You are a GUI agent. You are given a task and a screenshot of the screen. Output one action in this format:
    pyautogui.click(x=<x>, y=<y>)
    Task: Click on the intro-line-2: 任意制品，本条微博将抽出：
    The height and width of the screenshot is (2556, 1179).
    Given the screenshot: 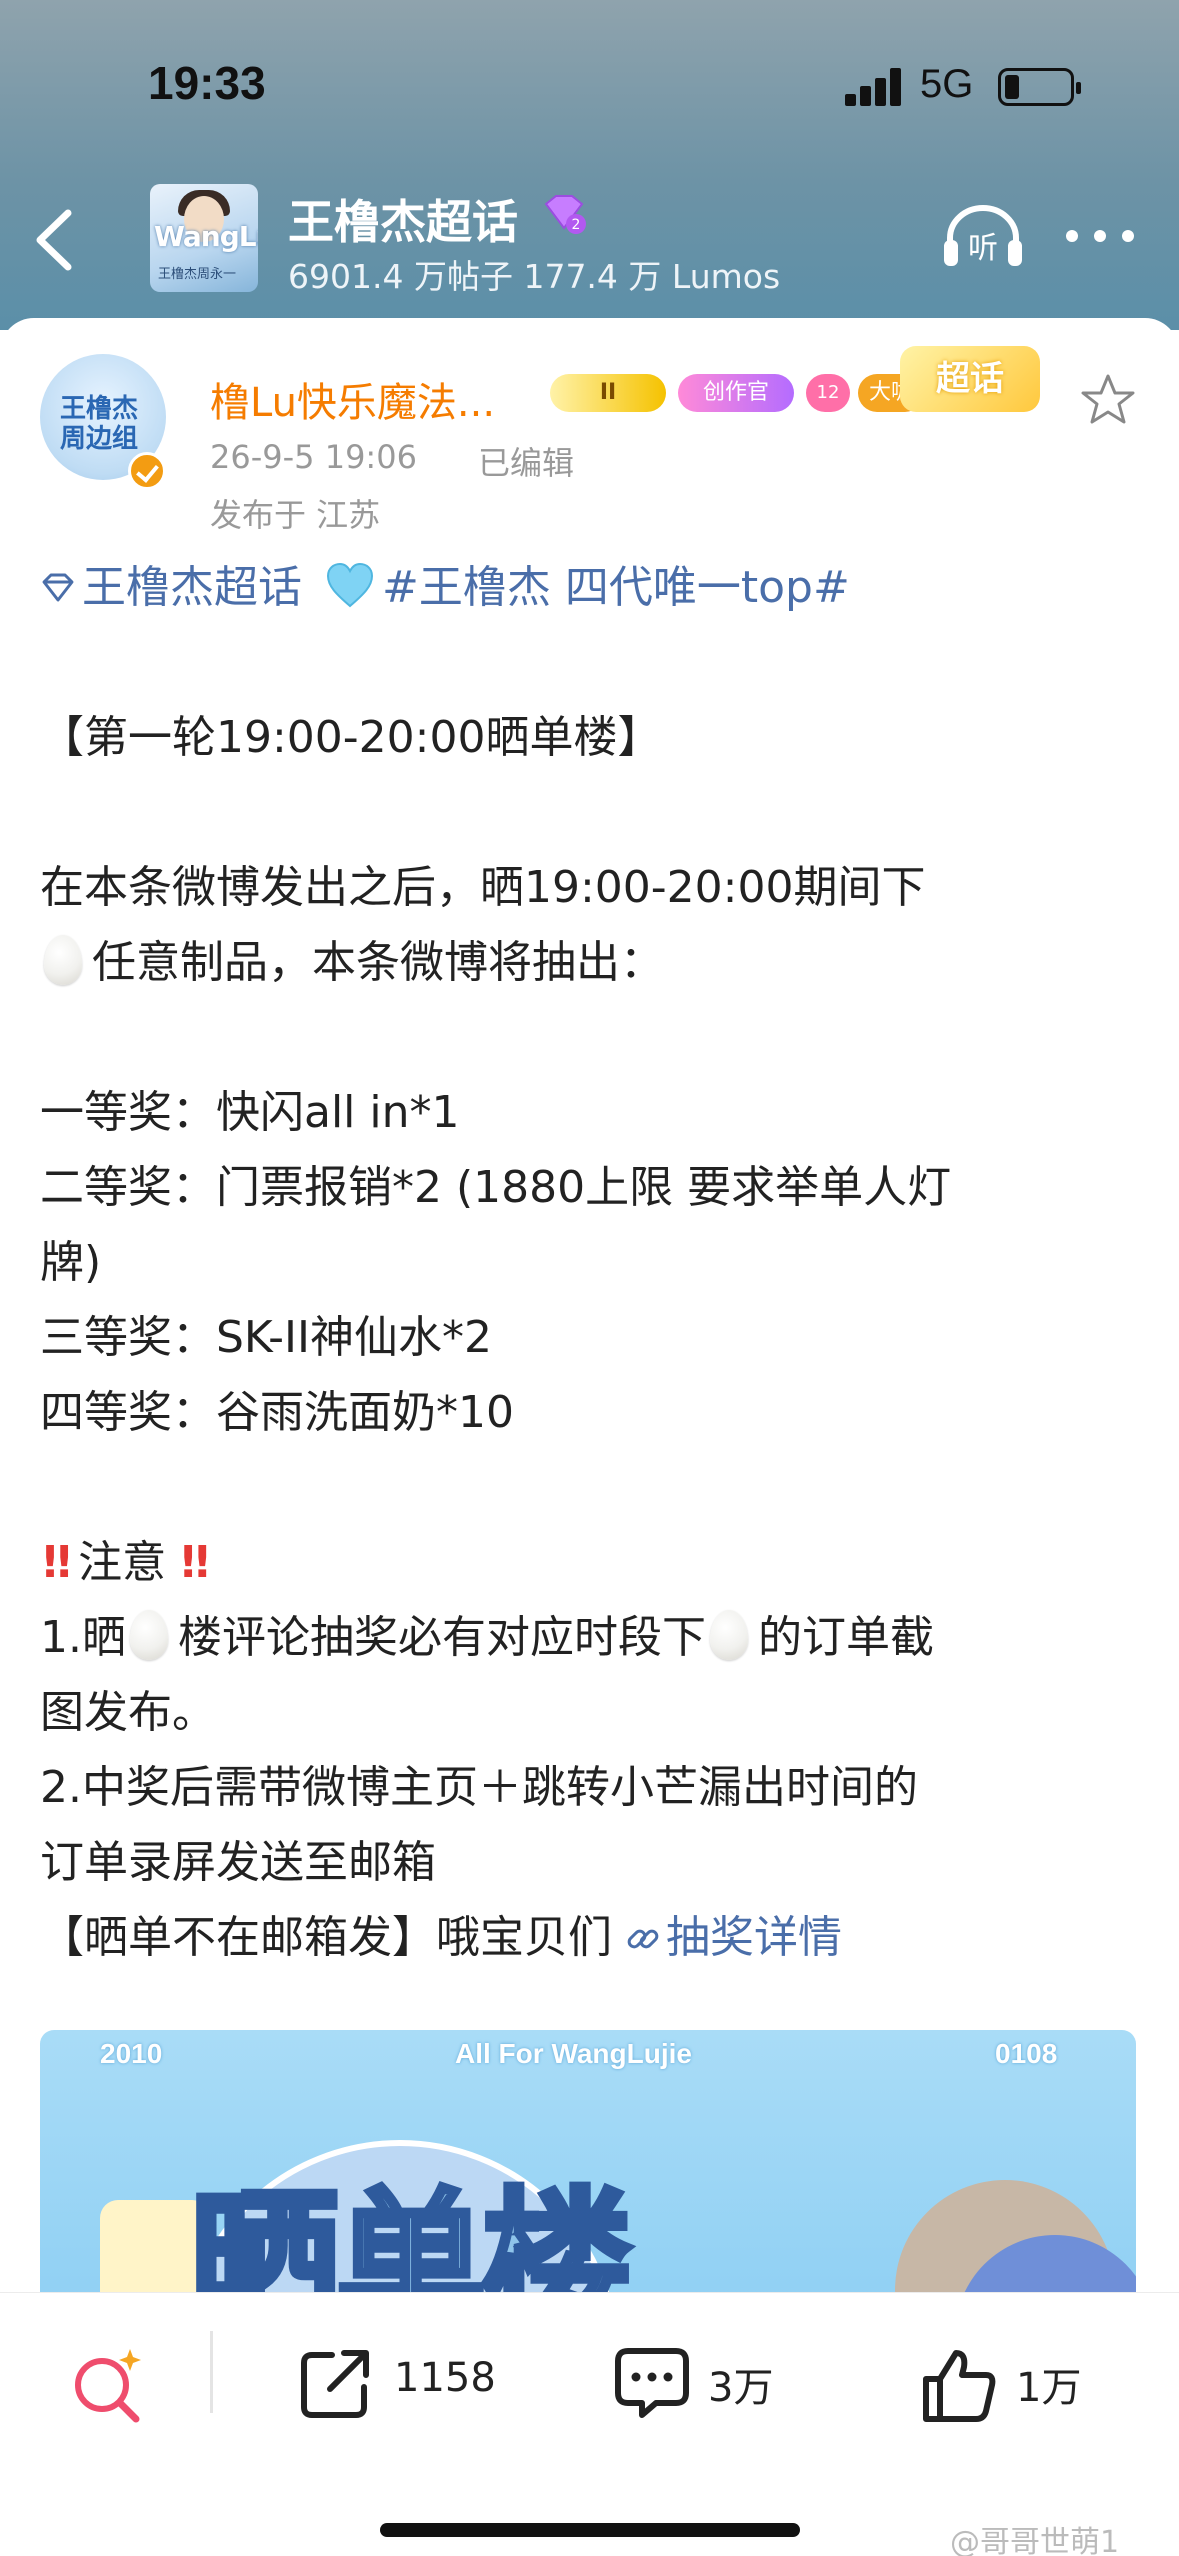 What is the action you would take?
    pyautogui.click(x=595, y=962)
    